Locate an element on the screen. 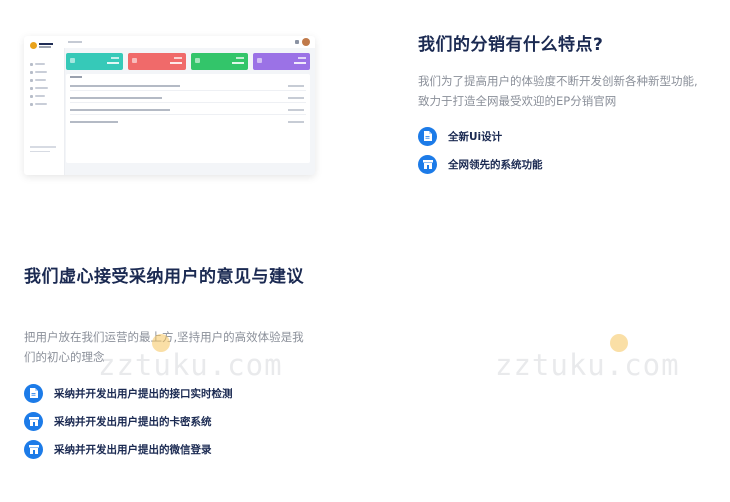 The image size is (730, 502). feature-label: 全网领先的系统功能 is located at coordinates (495, 164).